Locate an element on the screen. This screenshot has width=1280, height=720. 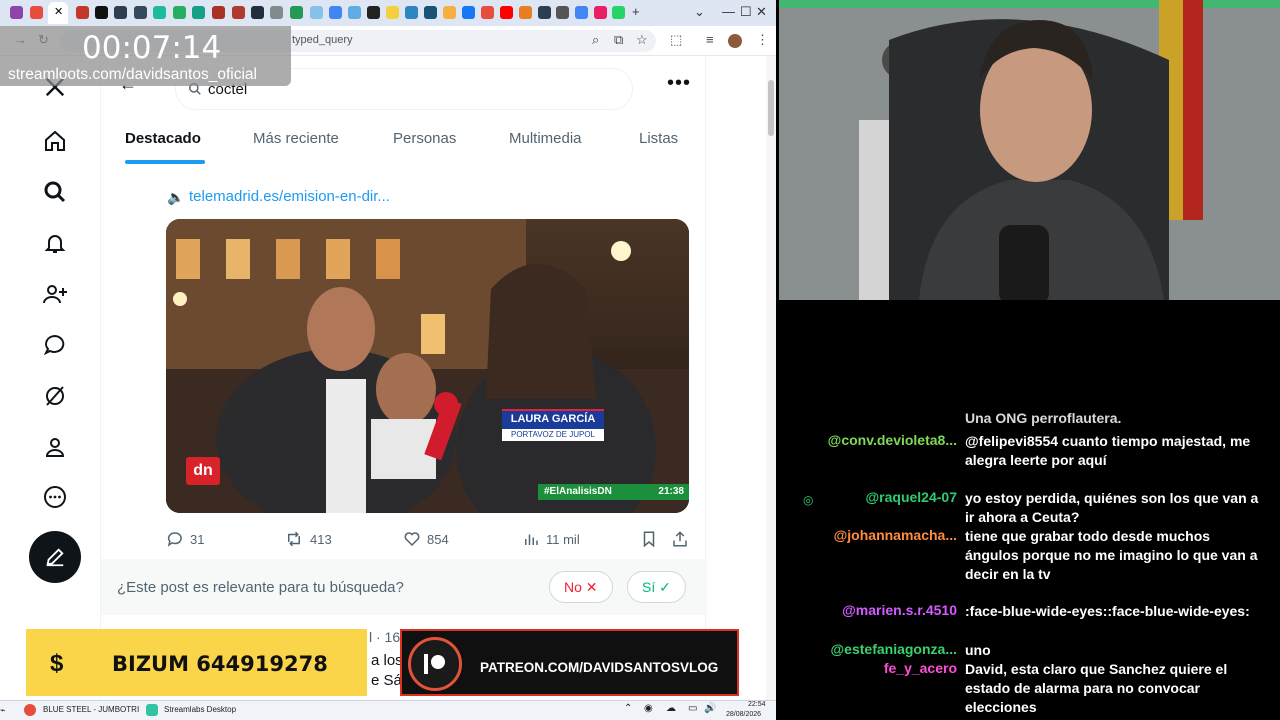
scrollbar-thumb is located at coordinates (771, 108).